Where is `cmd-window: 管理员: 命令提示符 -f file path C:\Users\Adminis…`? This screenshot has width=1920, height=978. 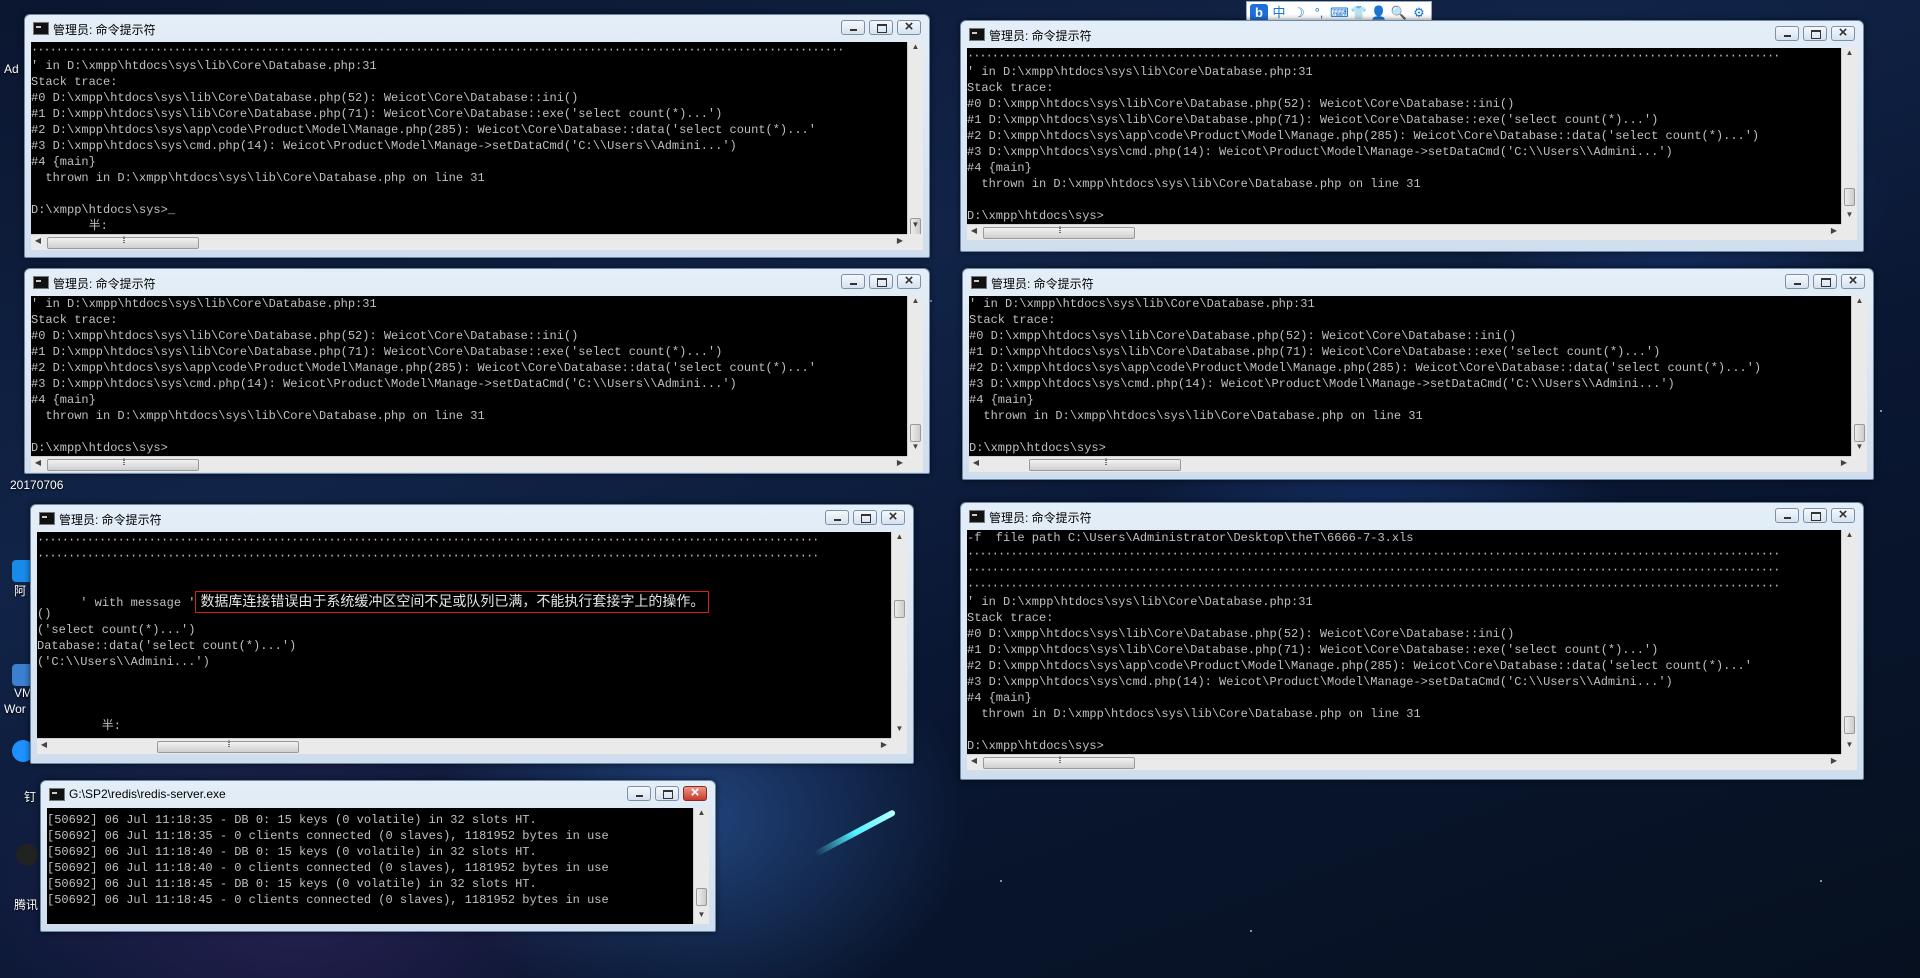
cmd-window: 管理员: 命令提示符 -f file path C:\Users\Adminis… is located at coordinates (1412, 641).